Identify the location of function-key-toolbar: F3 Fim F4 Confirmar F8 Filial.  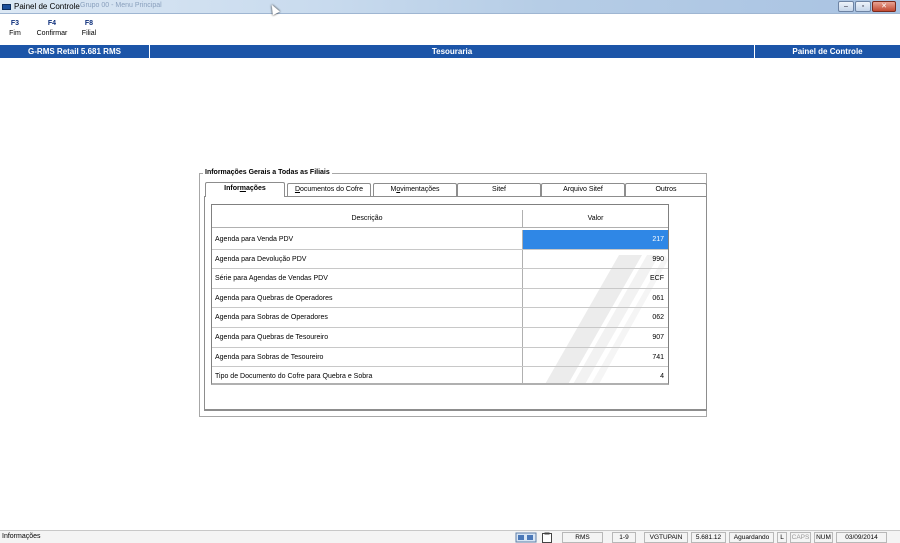
(52, 29).